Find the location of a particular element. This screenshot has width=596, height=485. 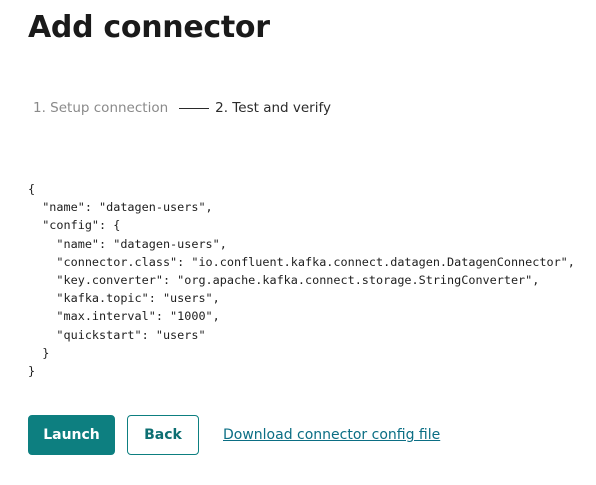

stepper: 1. Setup connection 2. Test and verify is located at coordinates (182, 108).